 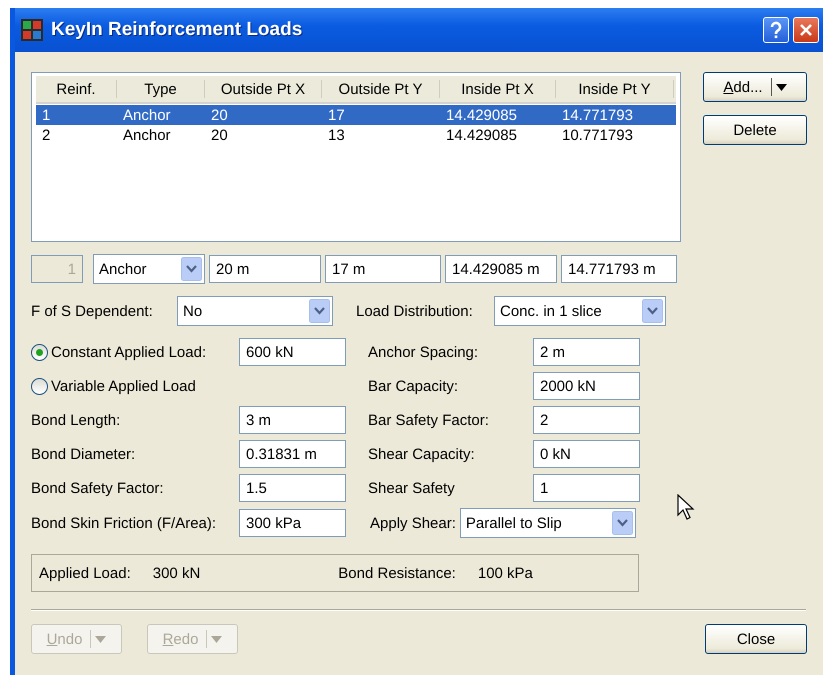 I want to click on dropdown-value: Parallel to Slip, so click(x=514, y=523).